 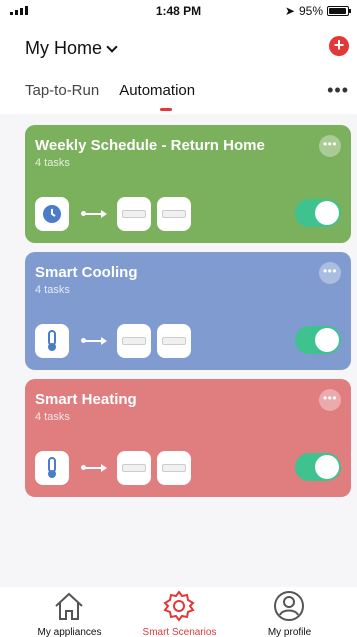 I want to click on add-button: +, so click(x=339, y=46).